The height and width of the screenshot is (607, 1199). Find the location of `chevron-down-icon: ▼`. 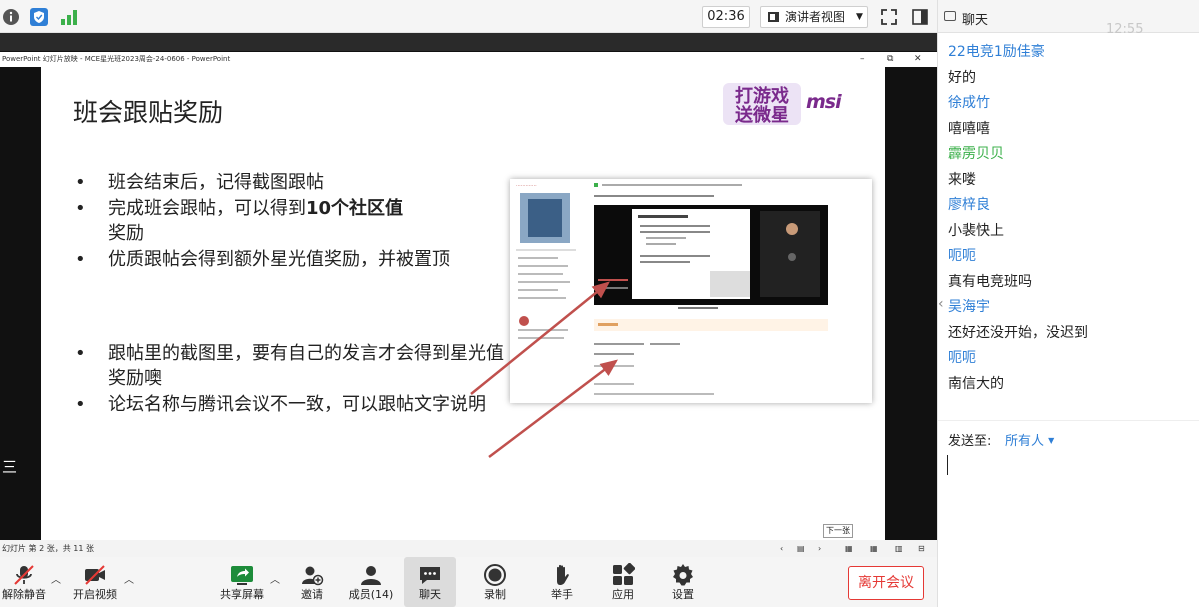

chevron-down-icon: ▼ is located at coordinates (859, 17).